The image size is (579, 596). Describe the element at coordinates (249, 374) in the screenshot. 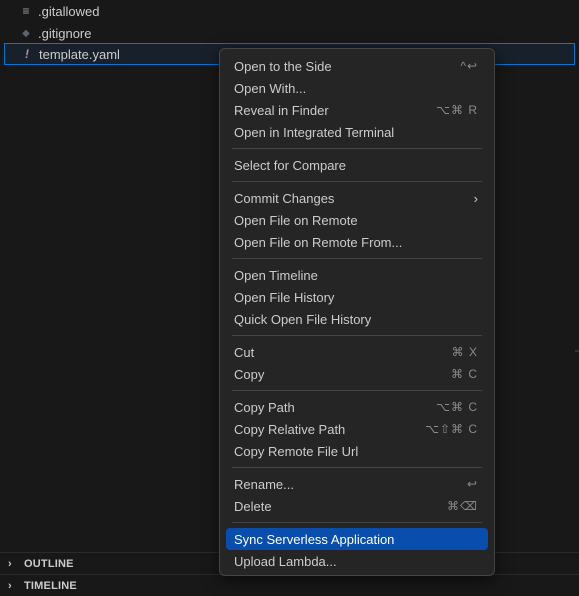

I see `menu-item-label: Copy` at that location.